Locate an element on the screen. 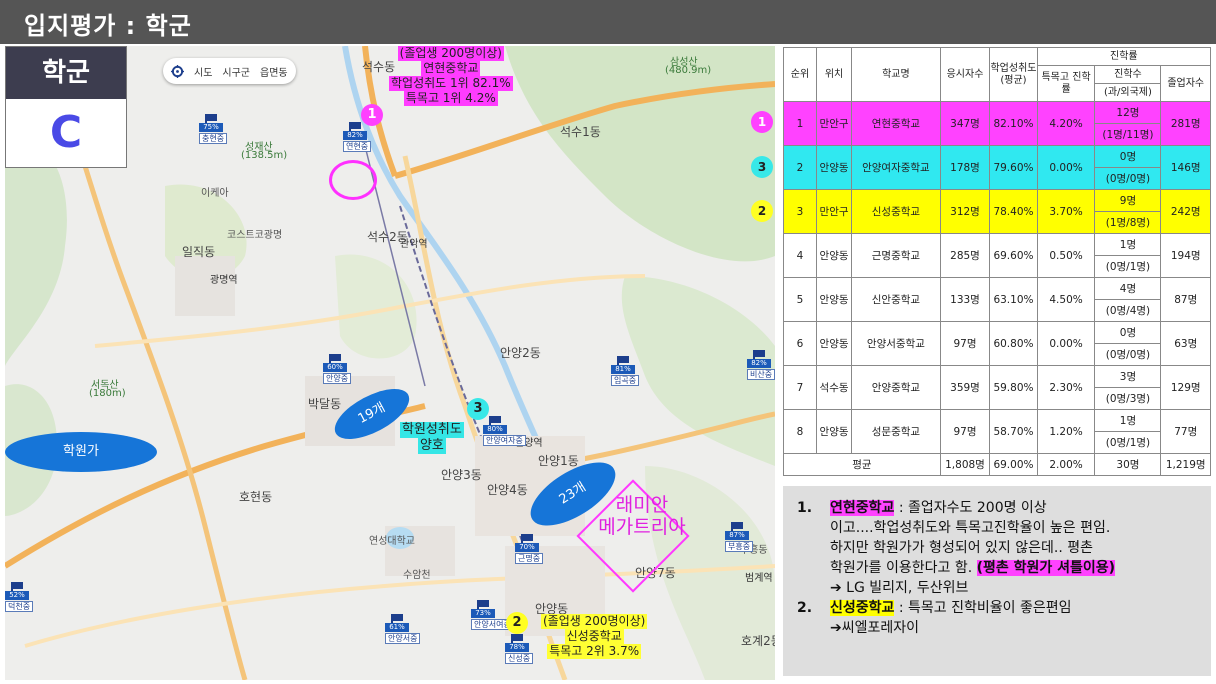  table-row: 7 석수동 안양중학교 359명 59.80% 2.30% 3명 129명 is located at coordinates (997, 387).